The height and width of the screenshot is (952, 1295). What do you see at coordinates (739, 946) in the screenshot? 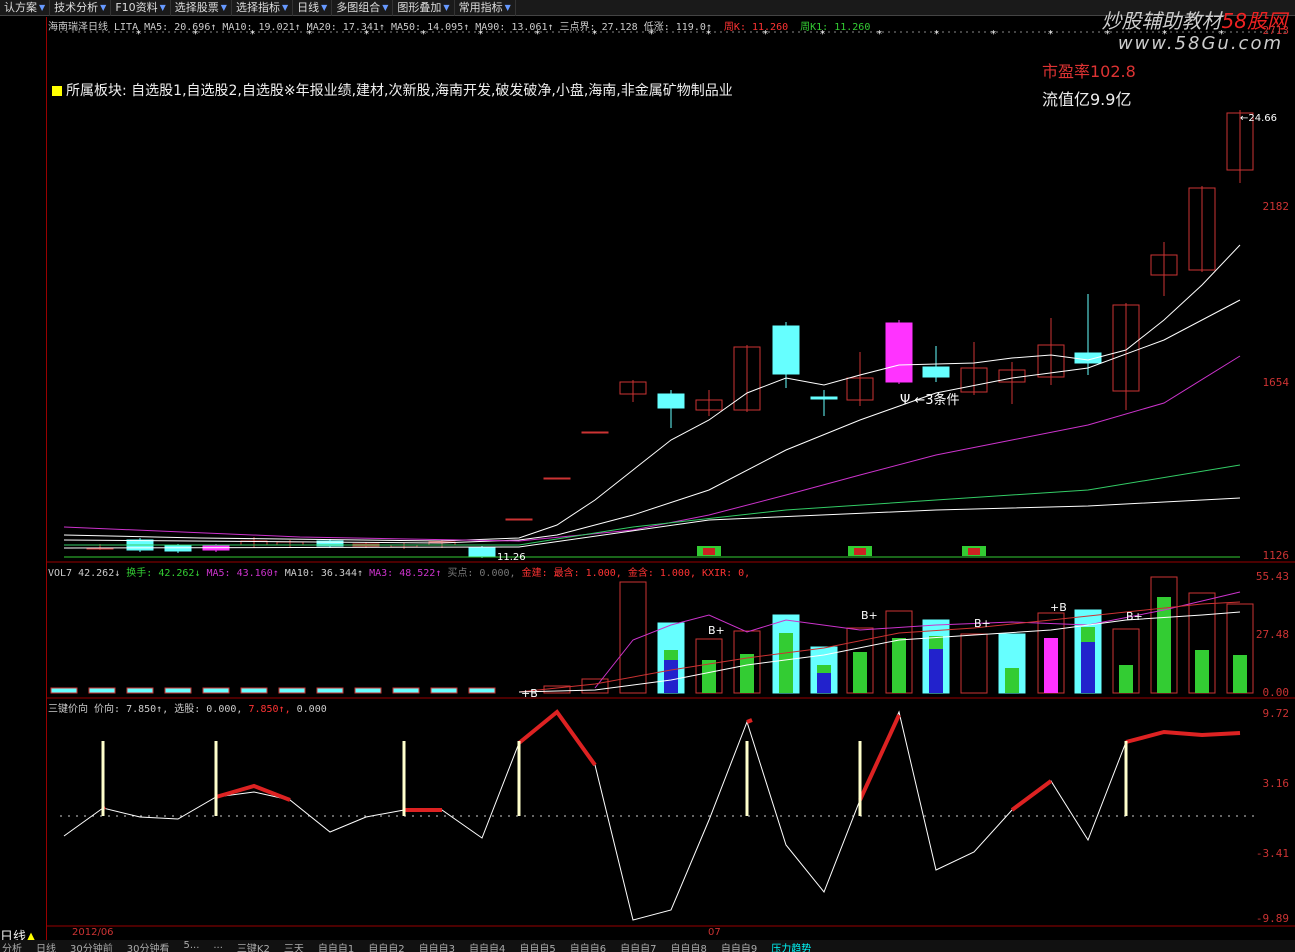
I see `bottom-tab-16: 自自自9` at bounding box center [739, 946].